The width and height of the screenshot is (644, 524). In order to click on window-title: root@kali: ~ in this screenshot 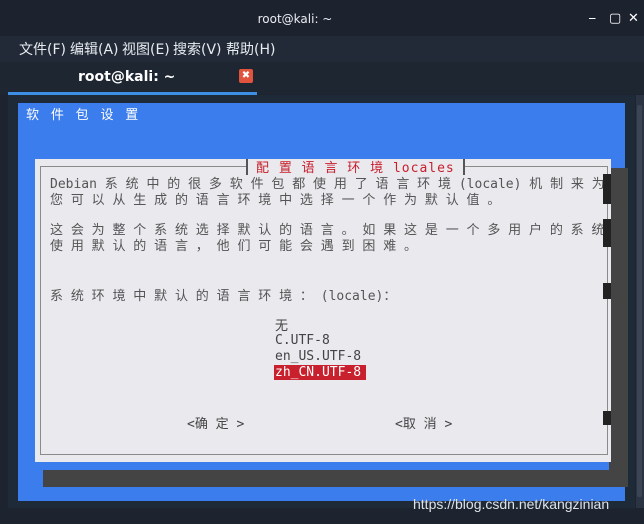, I will do `click(295, 19)`.